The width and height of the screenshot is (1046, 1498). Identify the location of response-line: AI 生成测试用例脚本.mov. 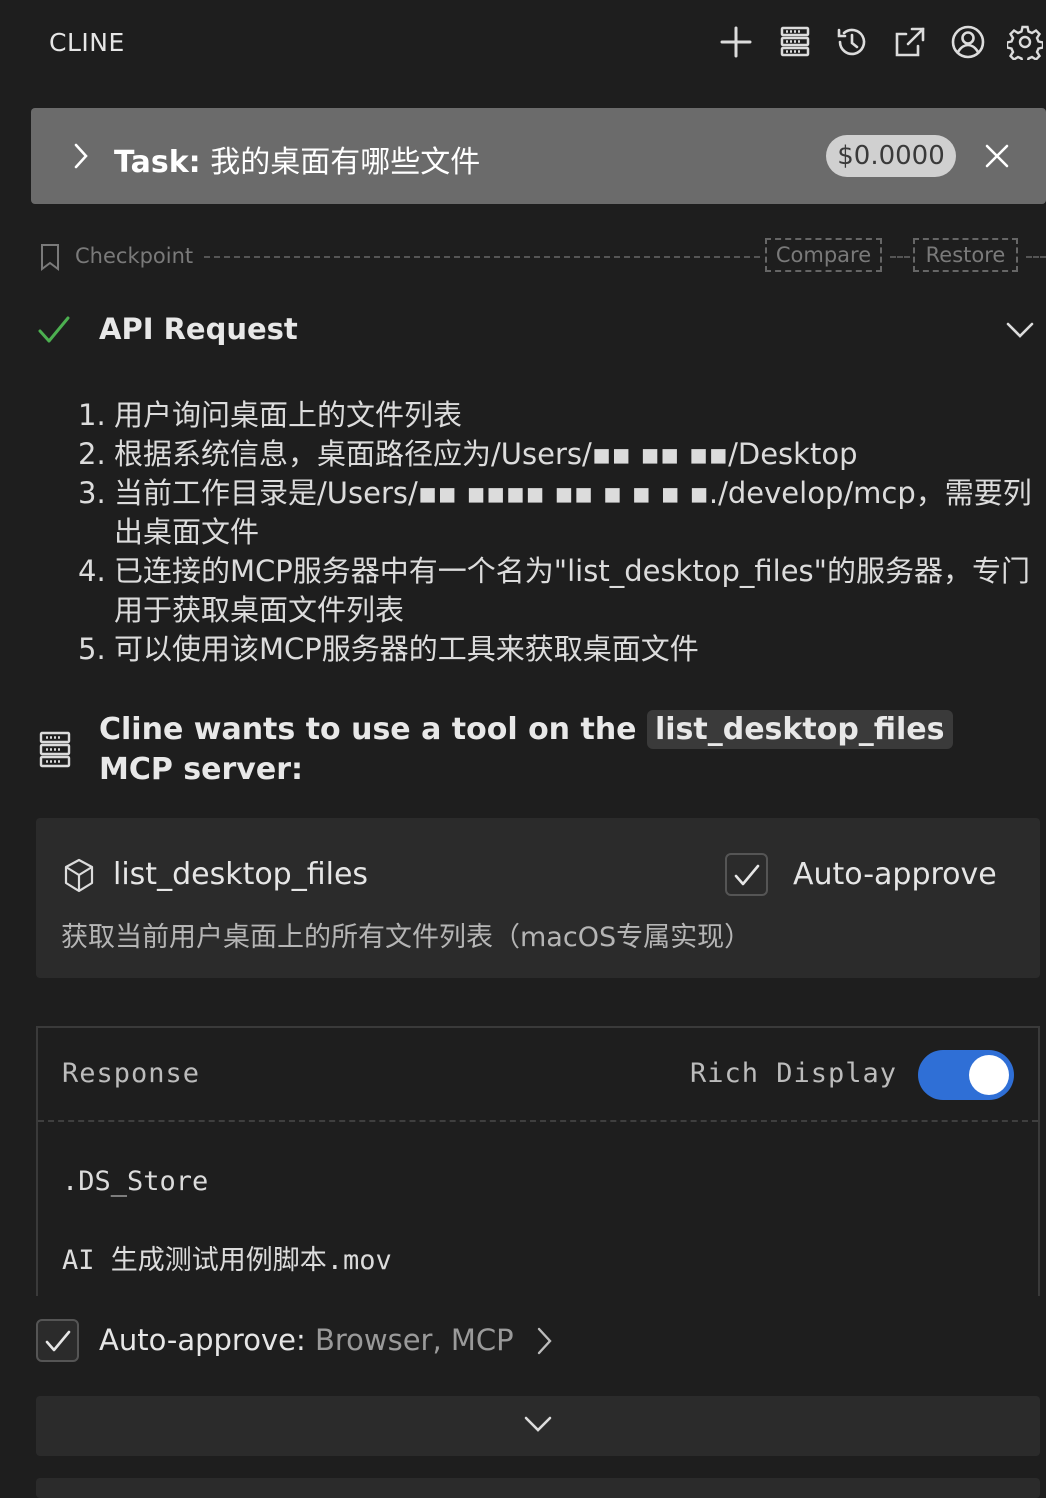
(227, 1260).